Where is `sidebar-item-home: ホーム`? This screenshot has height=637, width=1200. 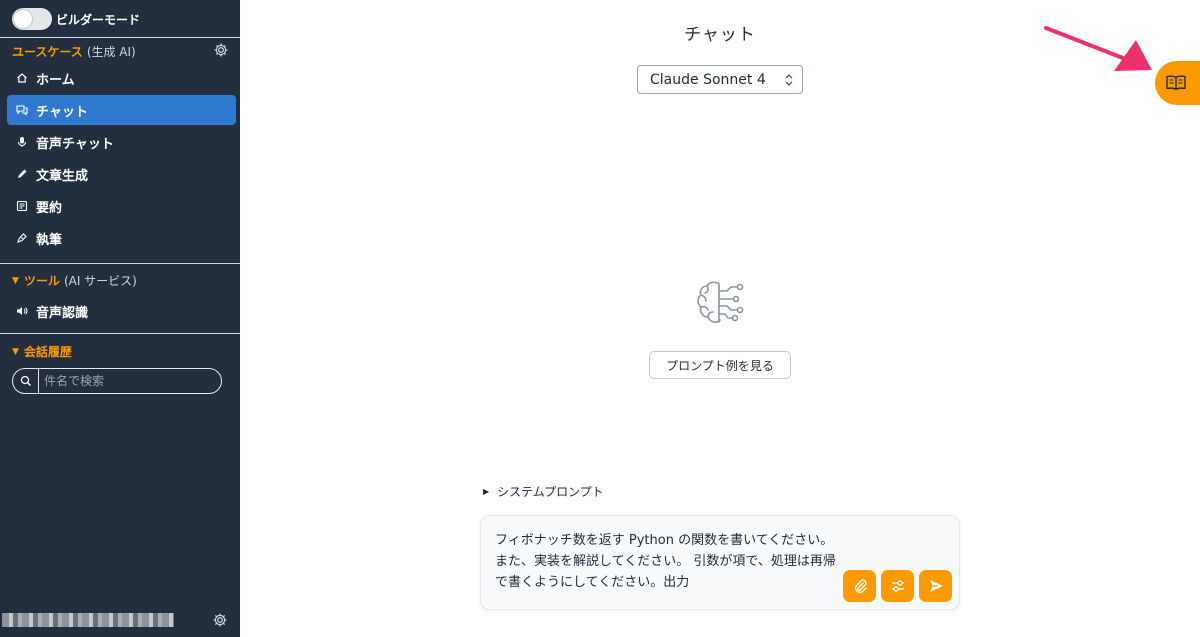 sidebar-item-home: ホーム is located at coordinates (121, 78).